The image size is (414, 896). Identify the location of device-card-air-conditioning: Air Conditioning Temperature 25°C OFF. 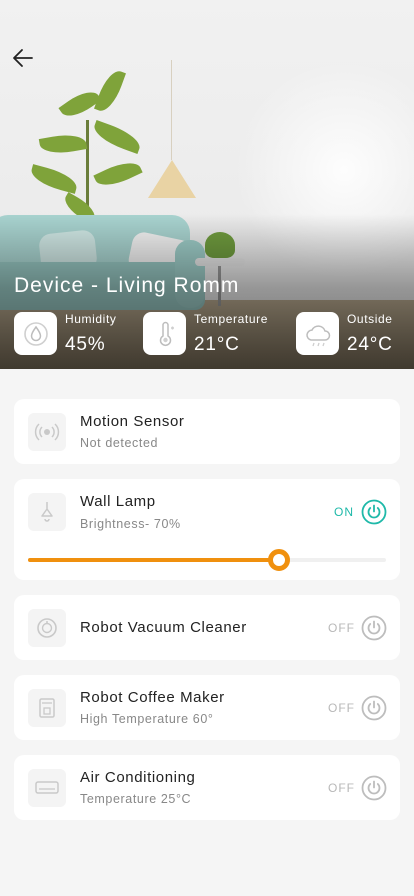
(207, 787).